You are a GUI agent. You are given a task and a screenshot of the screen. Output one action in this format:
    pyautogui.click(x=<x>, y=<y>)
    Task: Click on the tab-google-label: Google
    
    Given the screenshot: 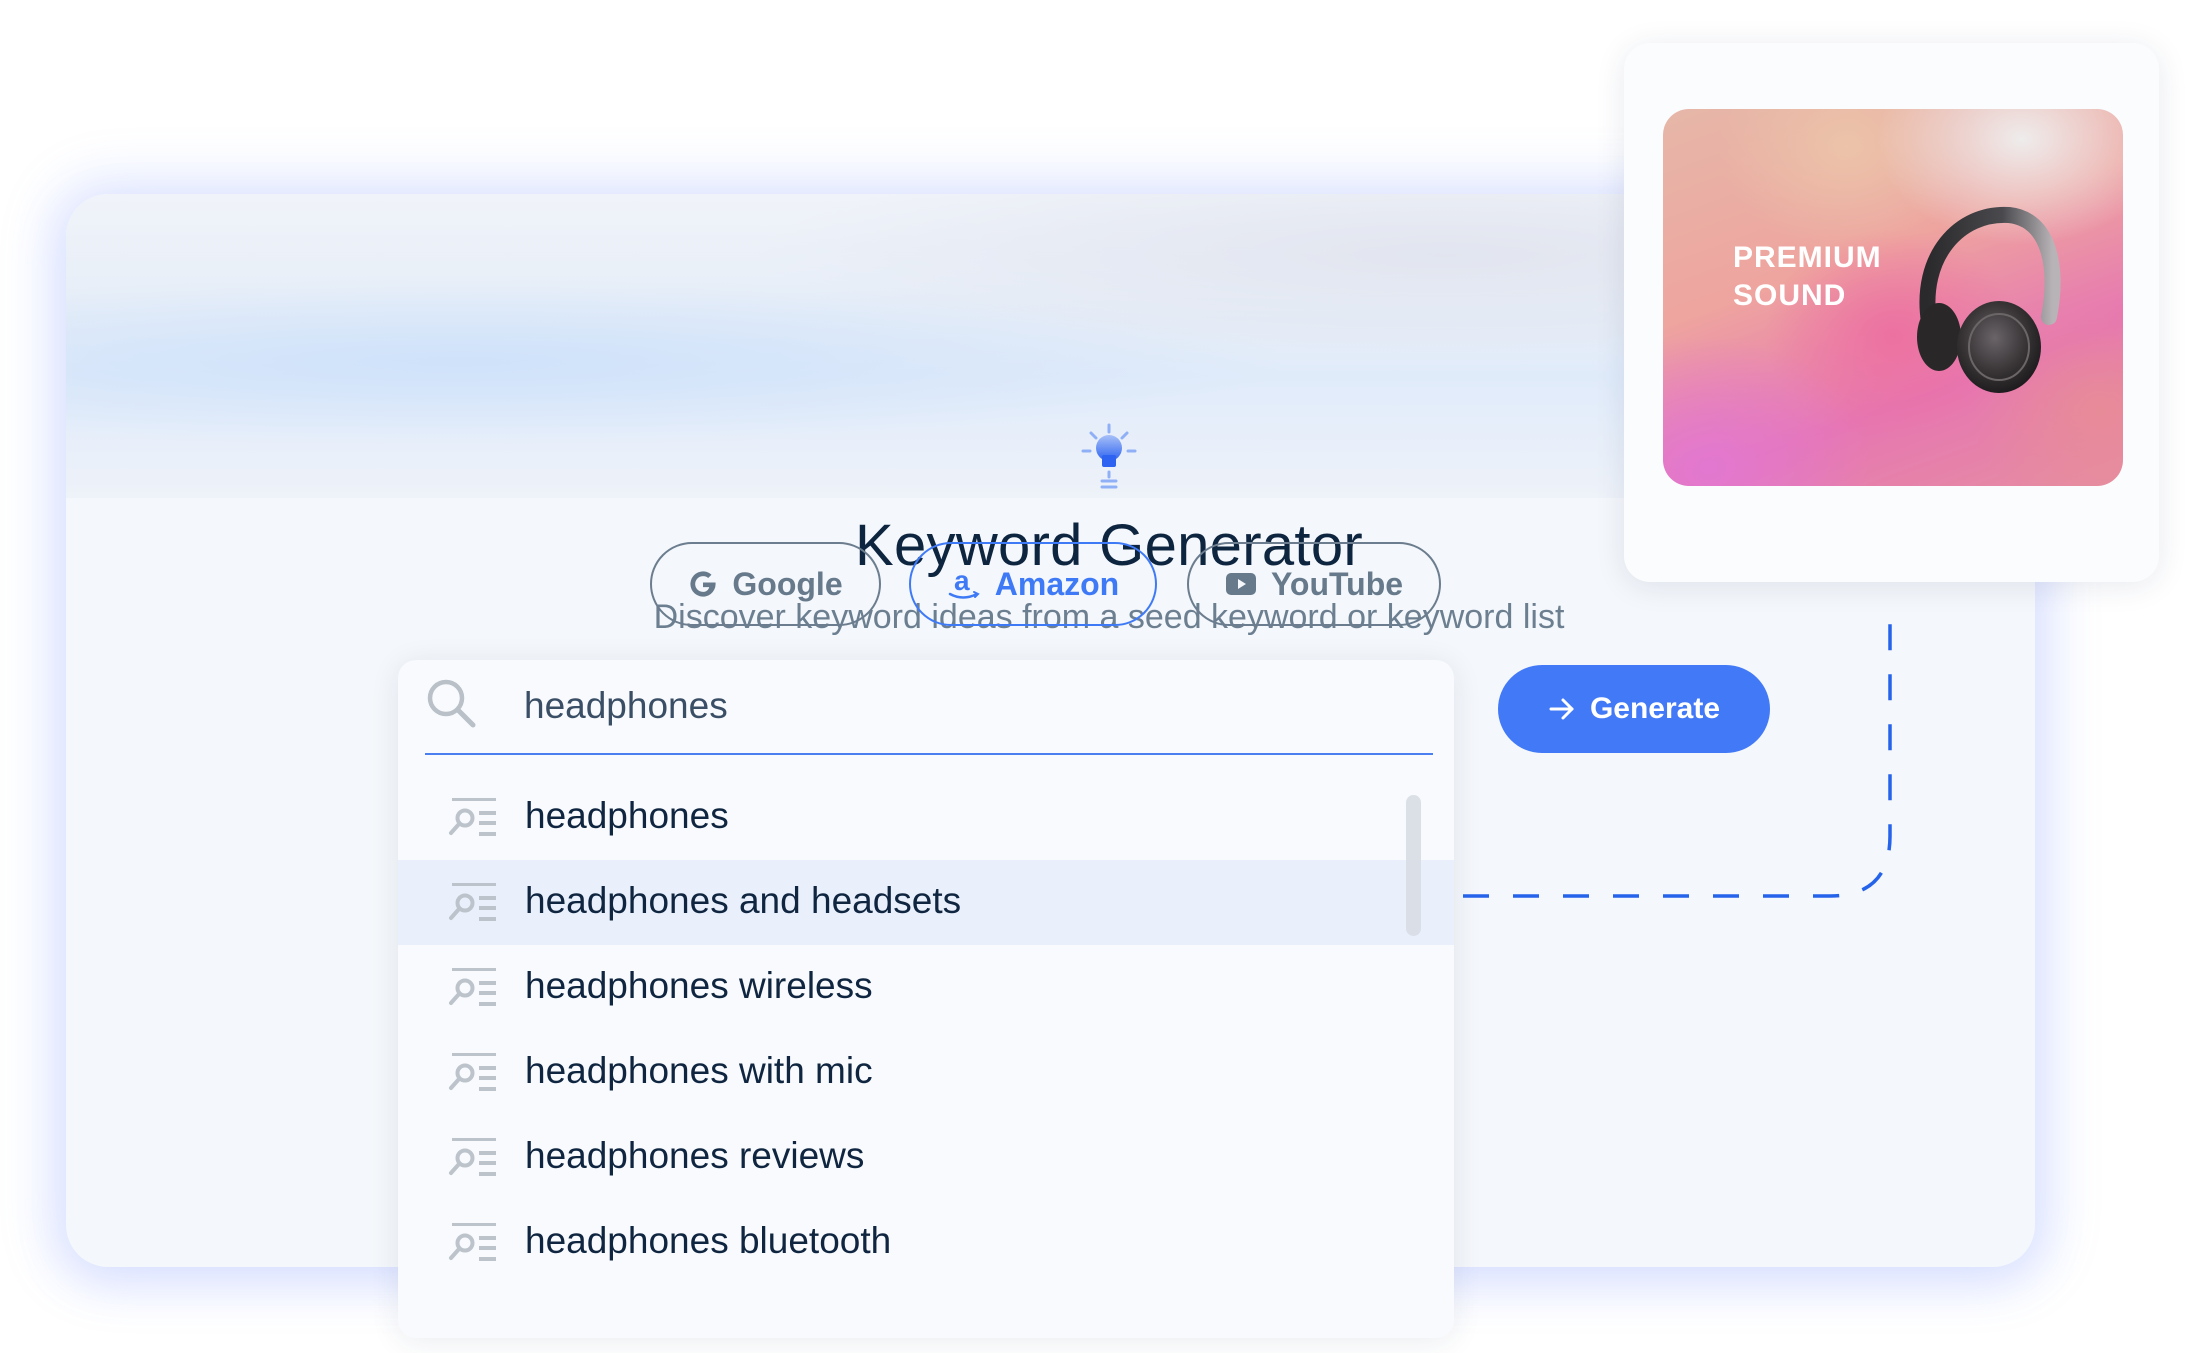 What is the action you would take?
    pyautogui.click(x=787, y=583)
    